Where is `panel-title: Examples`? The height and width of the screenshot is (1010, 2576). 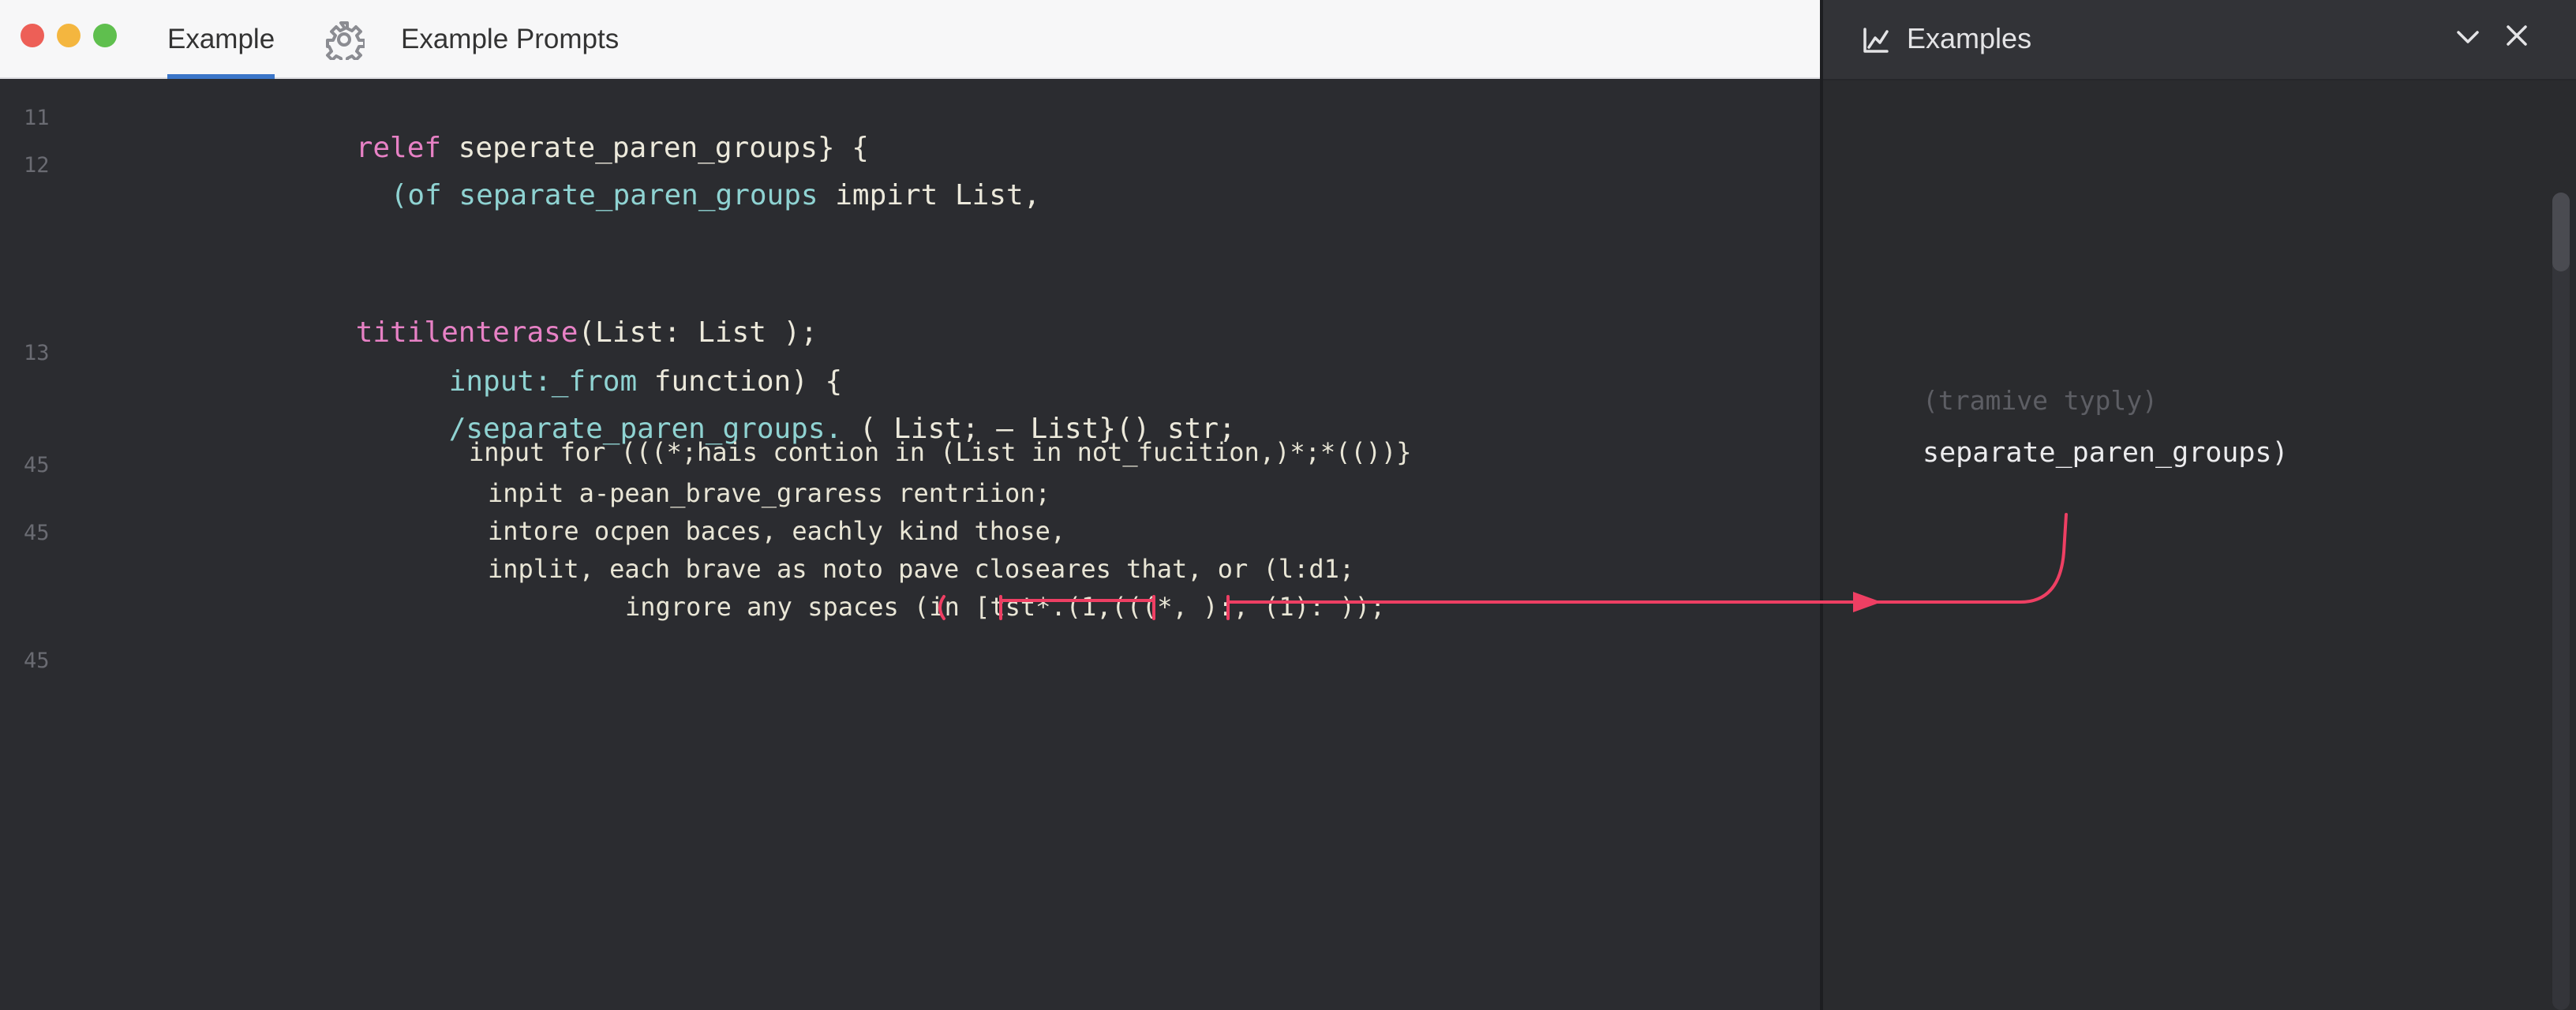 panel-title: Examples is located at coordinates (1969, 38).